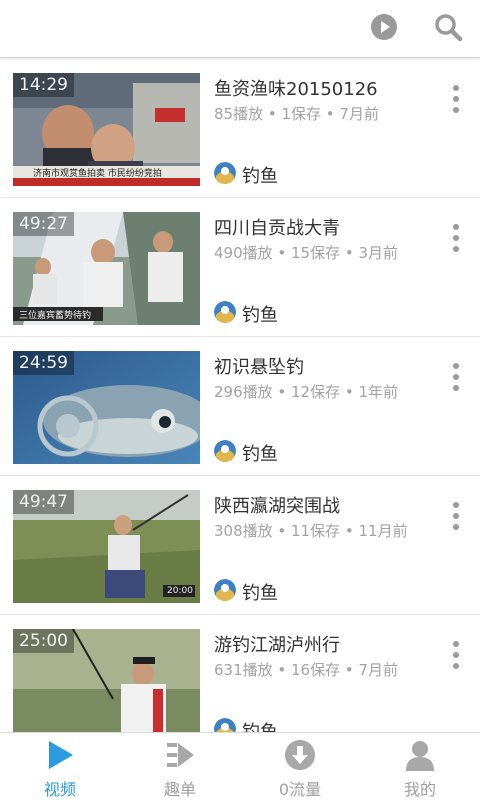 Image resolution: width=480 pixels, height=801 pixels. I want to click on thumbnail-caption: 三位嘉宾蓄势待钓, so click(55, 316).